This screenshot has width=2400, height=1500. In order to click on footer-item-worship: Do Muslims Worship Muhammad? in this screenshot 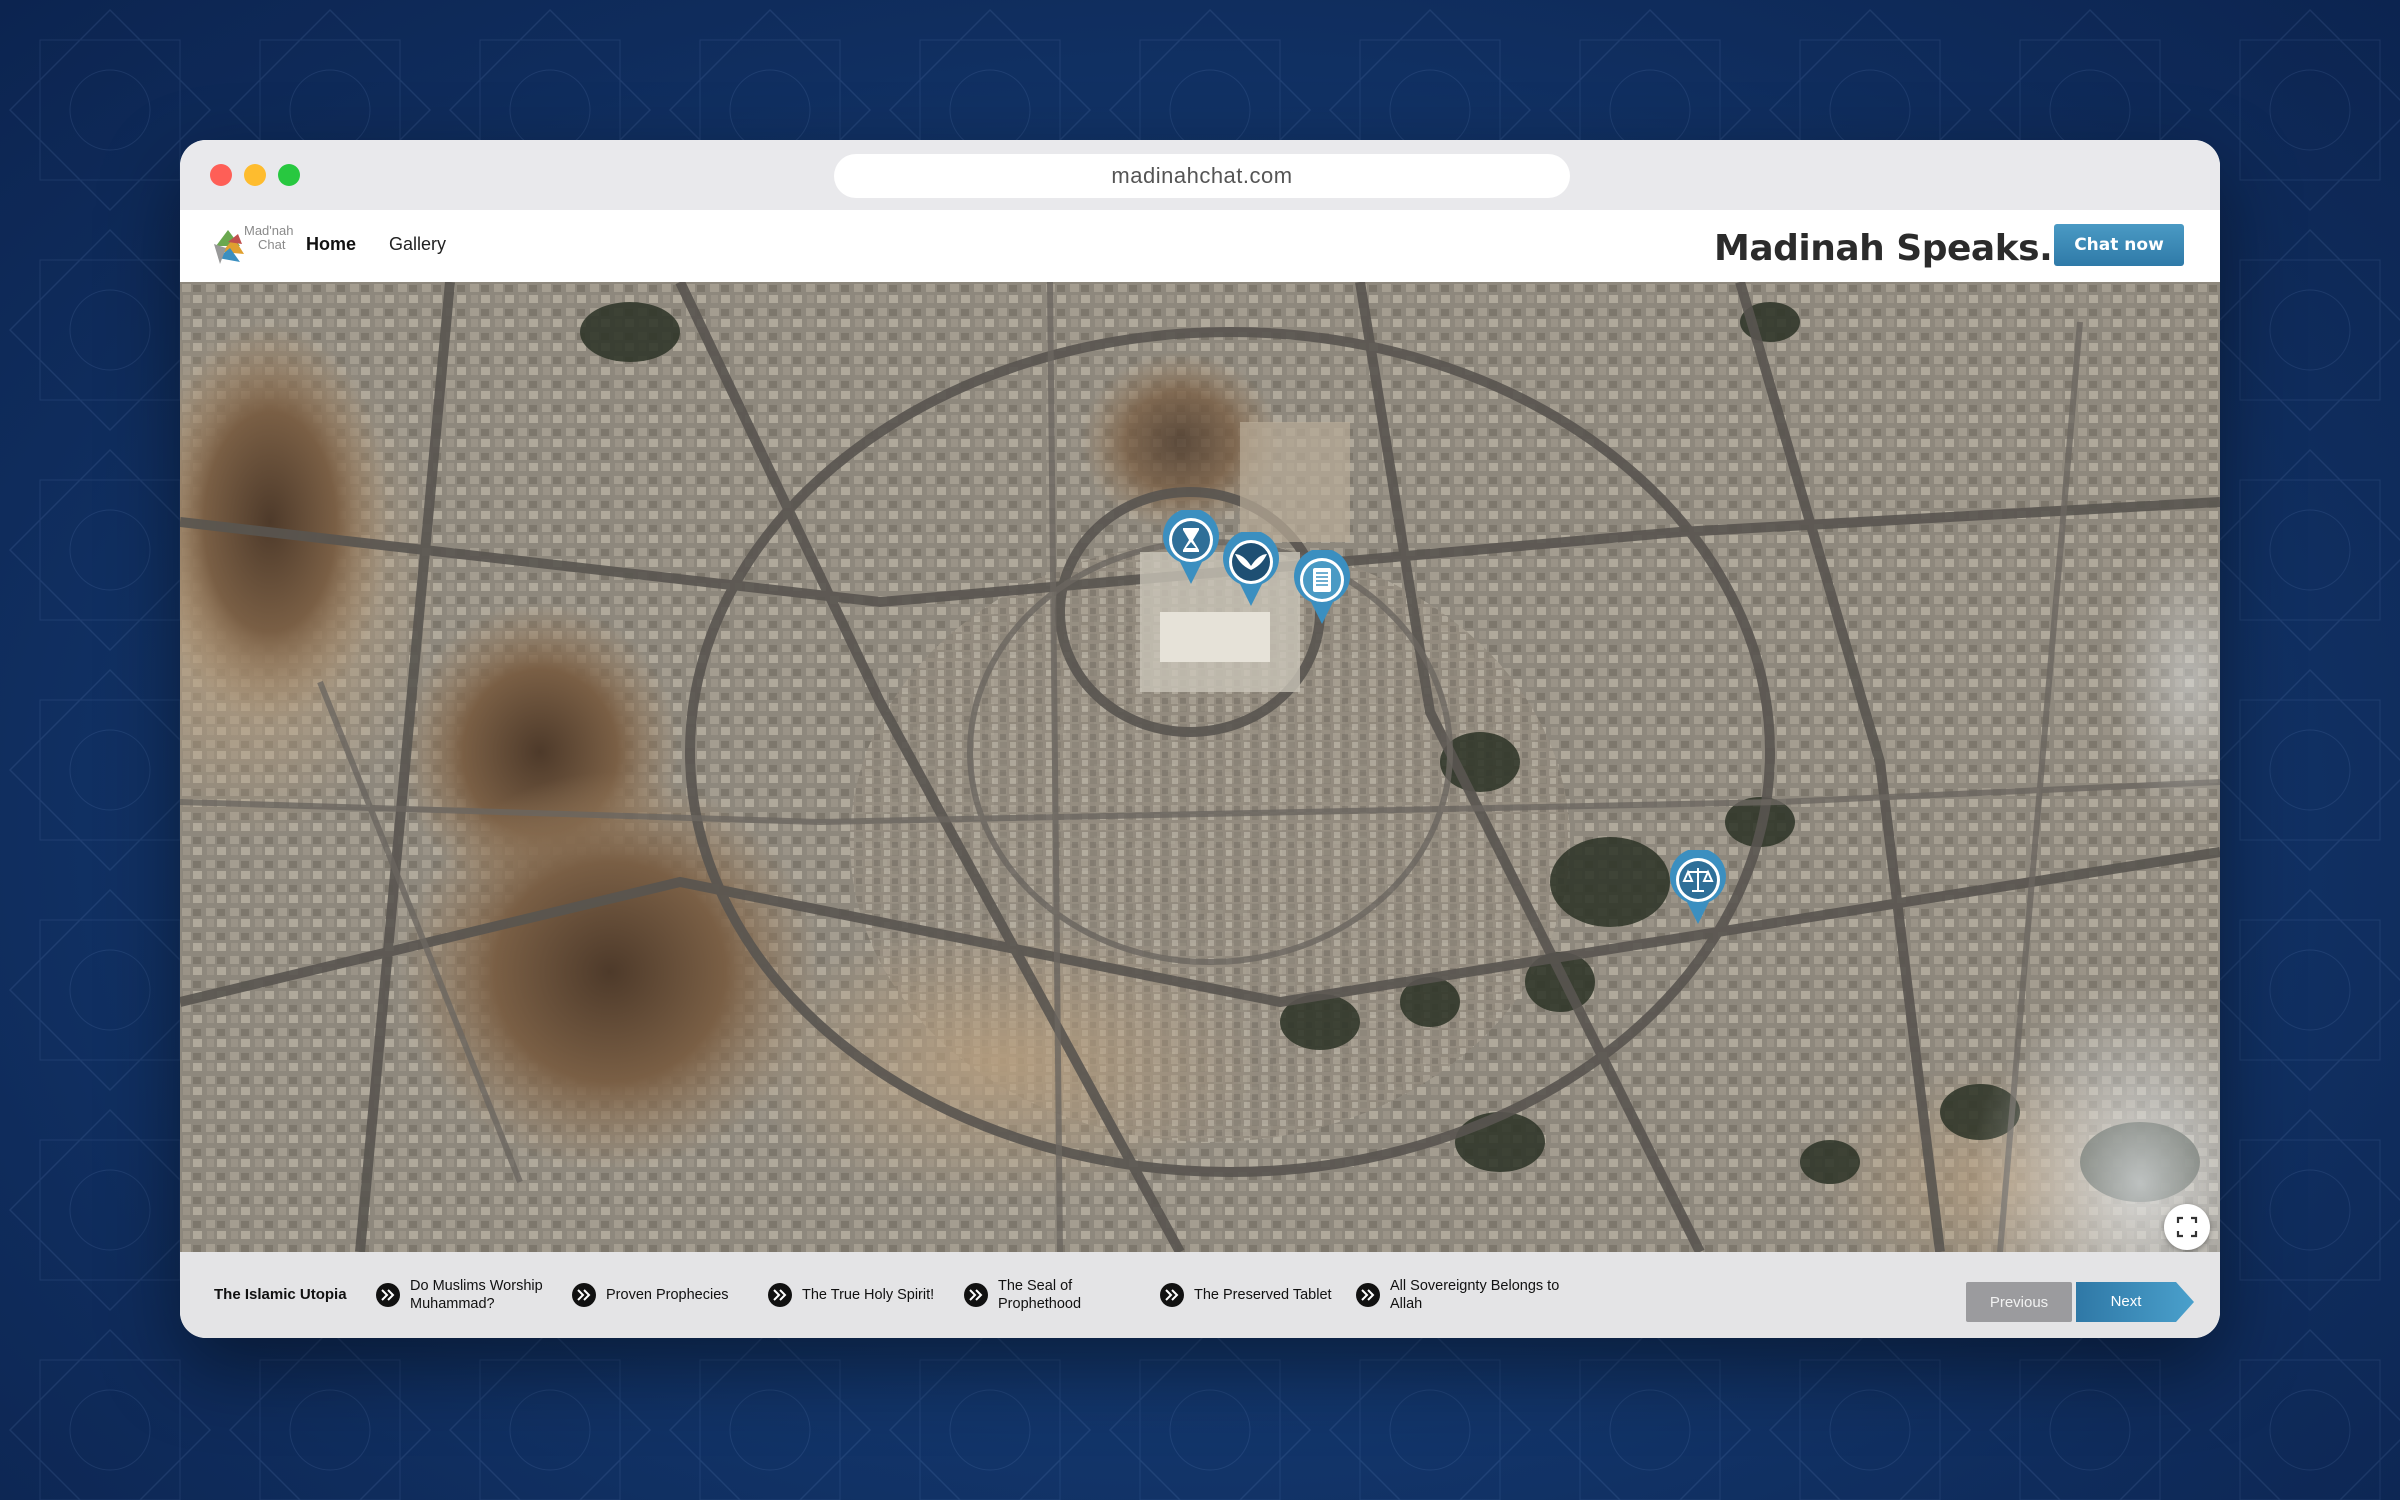, I will do `click(471, 1295)`.